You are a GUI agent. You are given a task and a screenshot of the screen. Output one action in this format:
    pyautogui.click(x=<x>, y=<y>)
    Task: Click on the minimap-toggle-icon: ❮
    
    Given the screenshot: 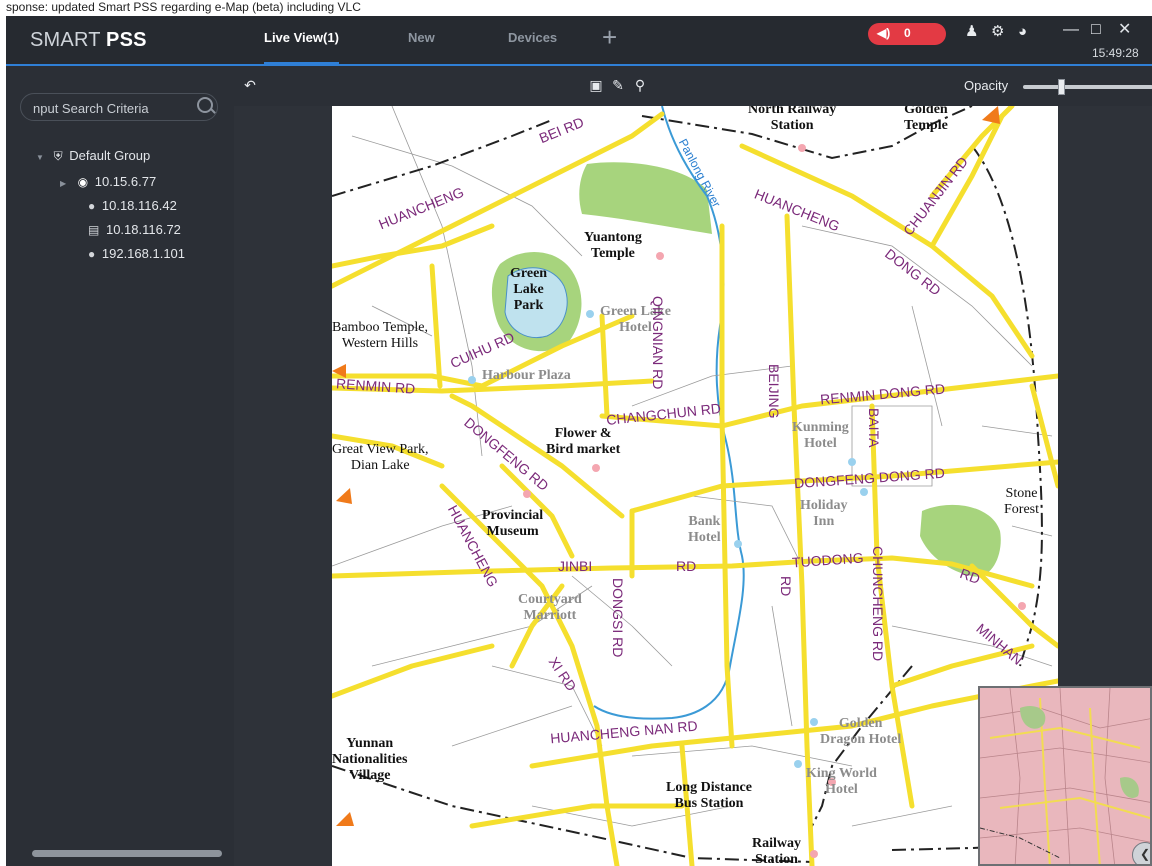 What is the action you would take?
    pyautogui.click(x=1141, y=853)
    